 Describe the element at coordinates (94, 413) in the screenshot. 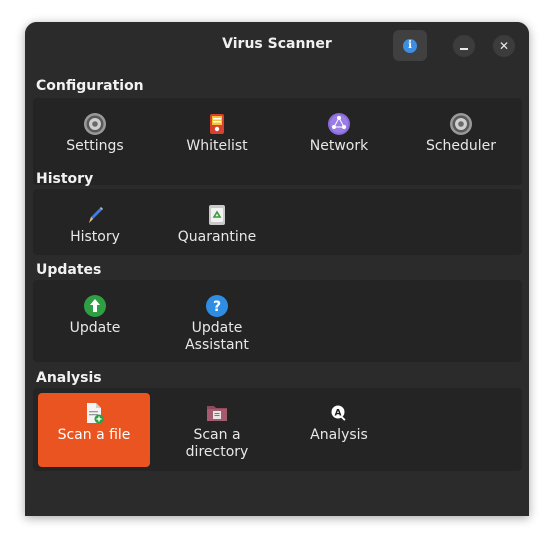

I see `document-add-icon` at that location.